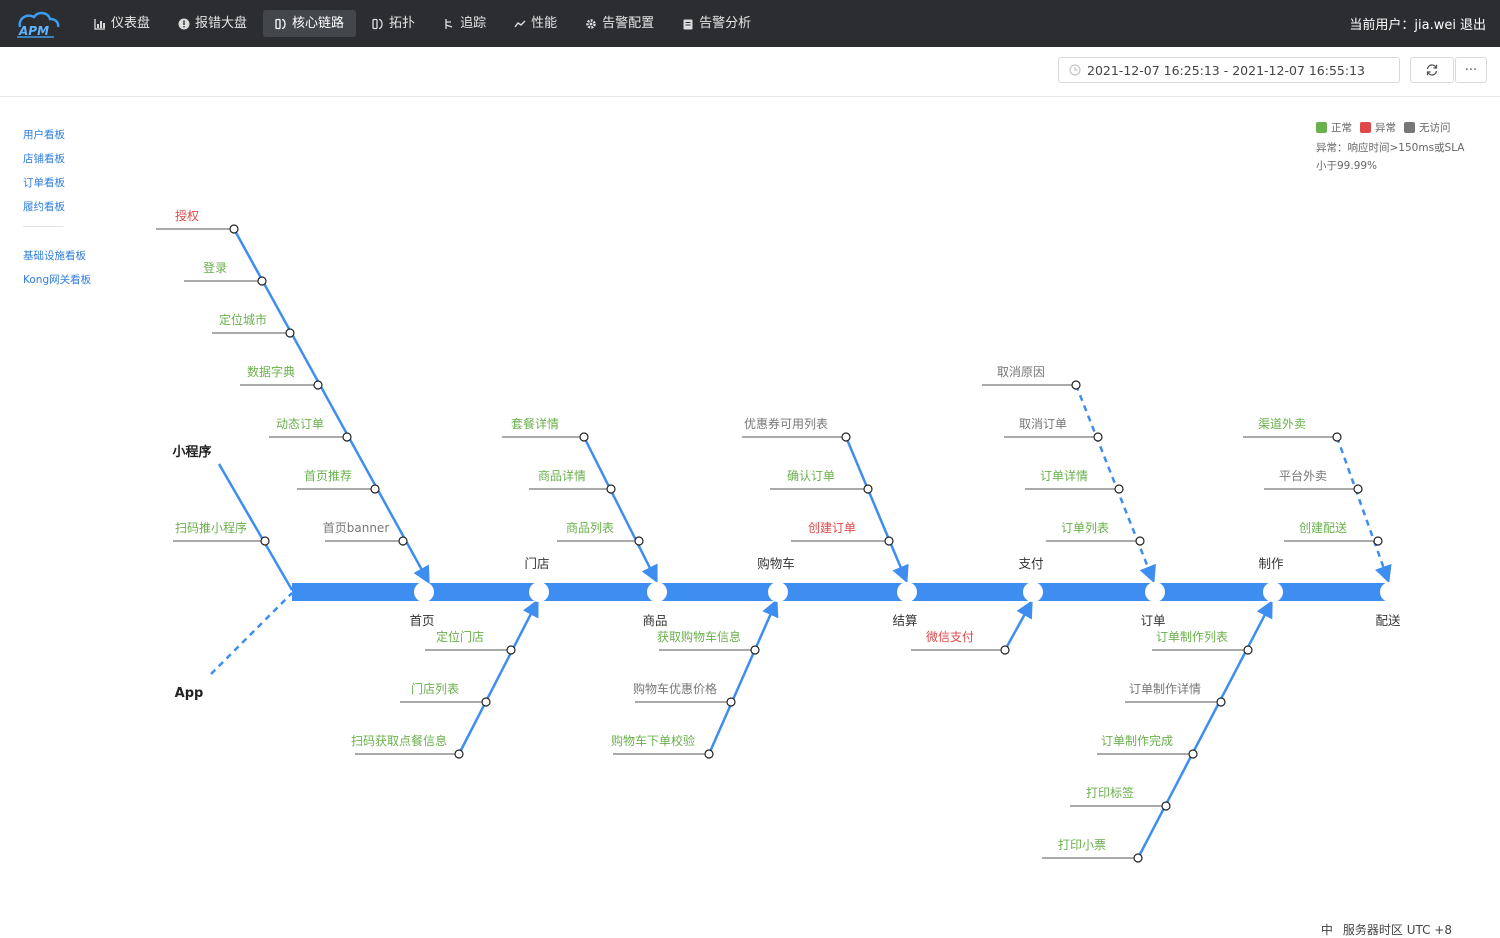 The width and height of the screenshot is (1500, 938). What do you see at coordinates (544, 23) in the screenshot?
I see `nav-performance-label: 性能` at bounding box center [544, 23].